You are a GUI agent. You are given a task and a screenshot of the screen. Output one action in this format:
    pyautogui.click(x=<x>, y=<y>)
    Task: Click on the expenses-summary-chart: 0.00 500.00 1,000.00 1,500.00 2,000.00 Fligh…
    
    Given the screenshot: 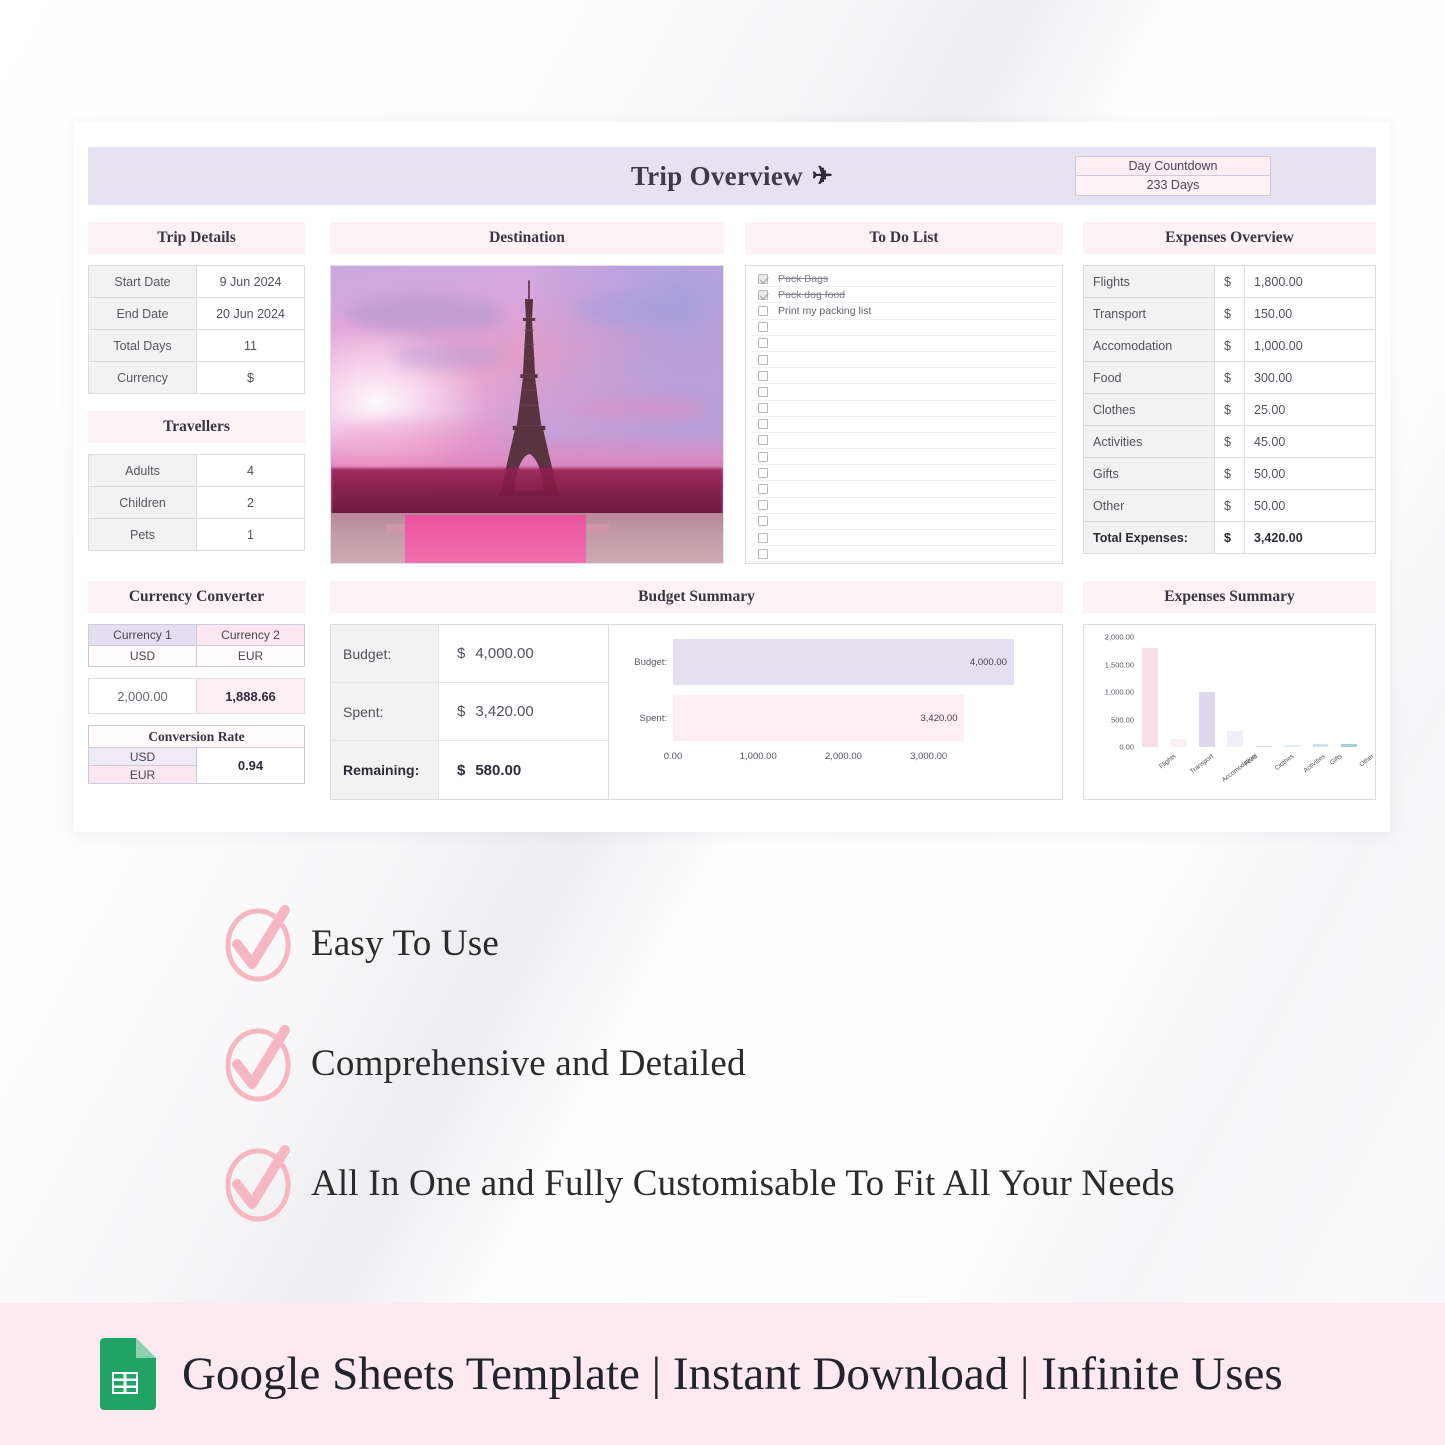 What is the action you would take?
    pyautogui.click(x=1229, y=712)
    